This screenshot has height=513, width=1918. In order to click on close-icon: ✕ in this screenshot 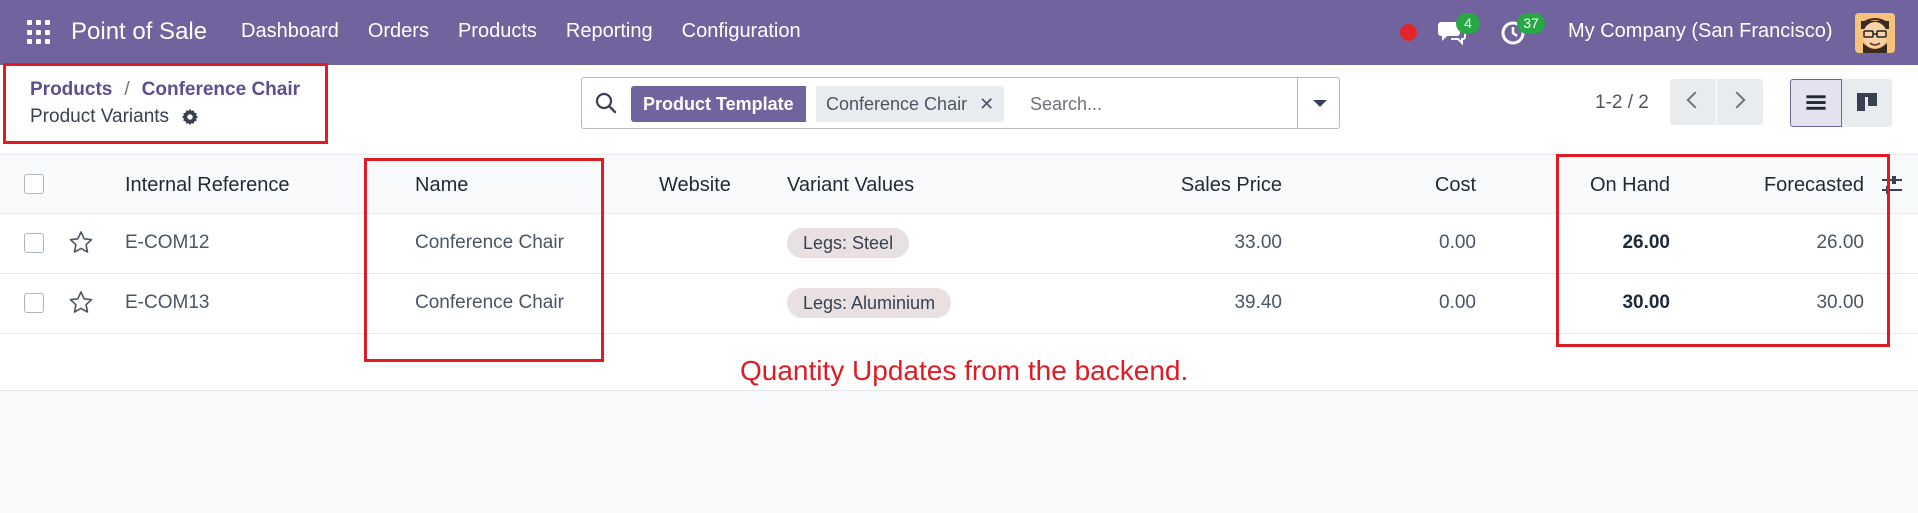, I will do `click(986, 104)`.